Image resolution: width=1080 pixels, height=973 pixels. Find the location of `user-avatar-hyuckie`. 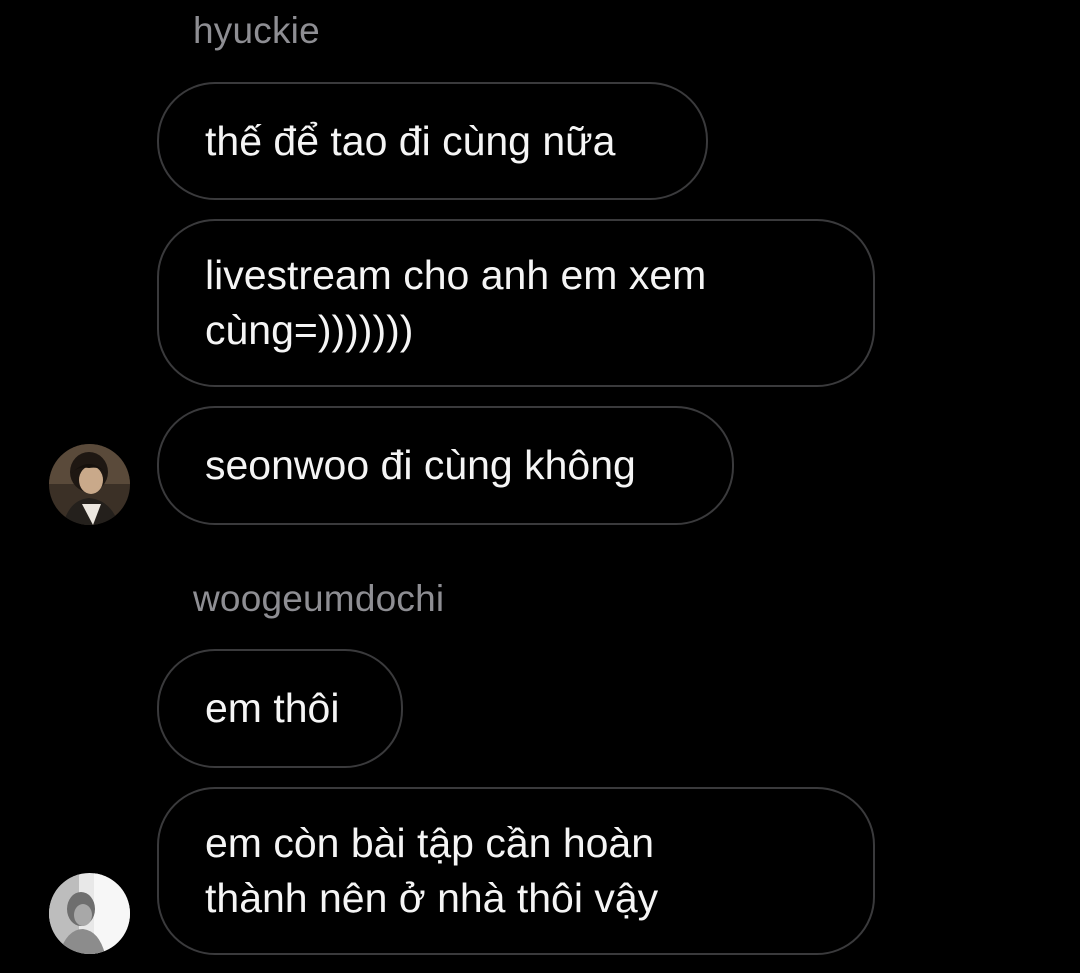

user-avatar-hyuckie is located at coordinates (89, 484).